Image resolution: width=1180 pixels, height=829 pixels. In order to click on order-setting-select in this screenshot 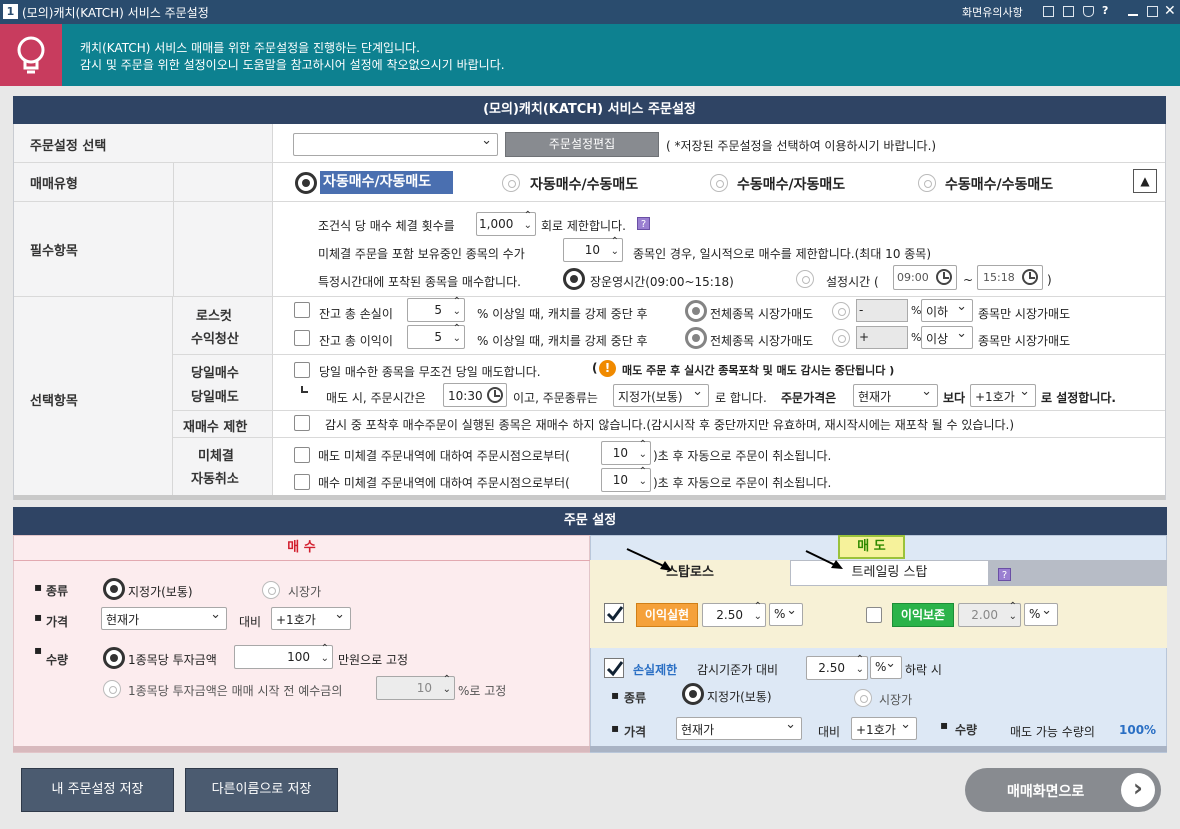, I will do `click(395, 144)`.